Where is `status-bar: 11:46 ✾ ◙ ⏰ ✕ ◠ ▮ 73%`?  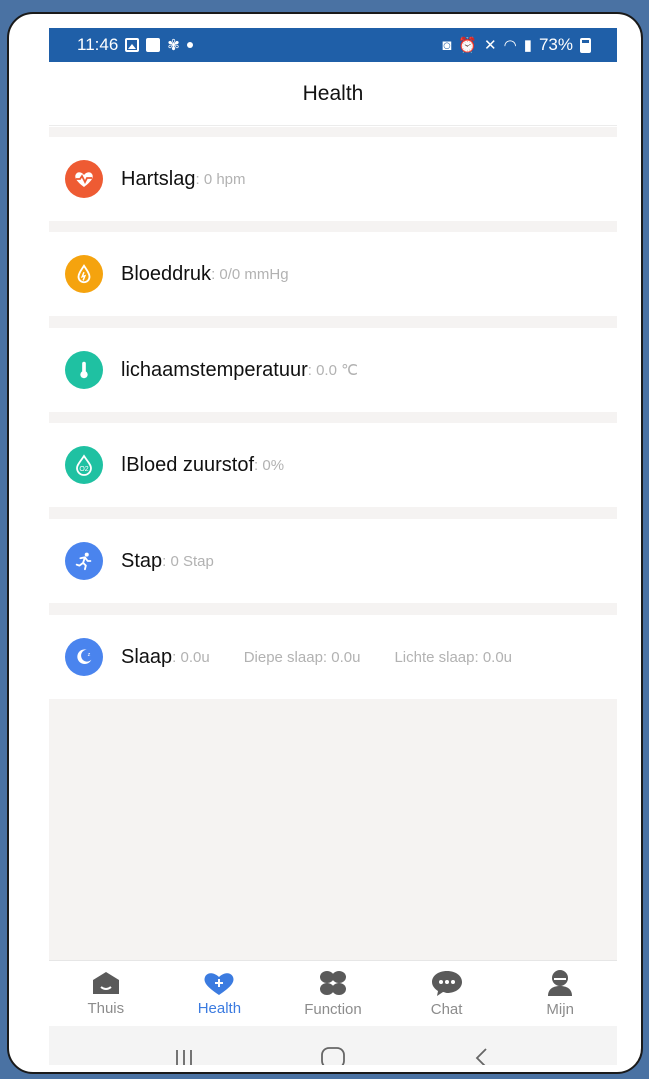 status-bar: 11:46 ✾ ◙ ⏰ ✕ ◠ ▮ 73% is located at coordinates (333, 45).